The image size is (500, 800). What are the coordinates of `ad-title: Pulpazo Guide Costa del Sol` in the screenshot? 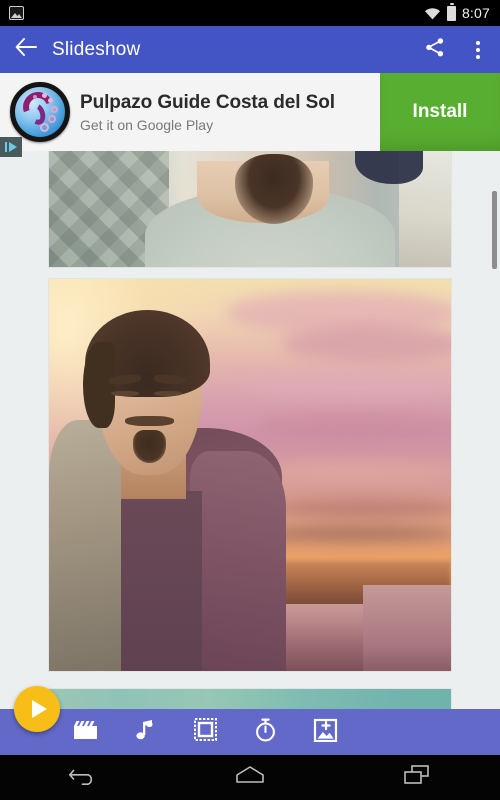 It's located at (207, 103).